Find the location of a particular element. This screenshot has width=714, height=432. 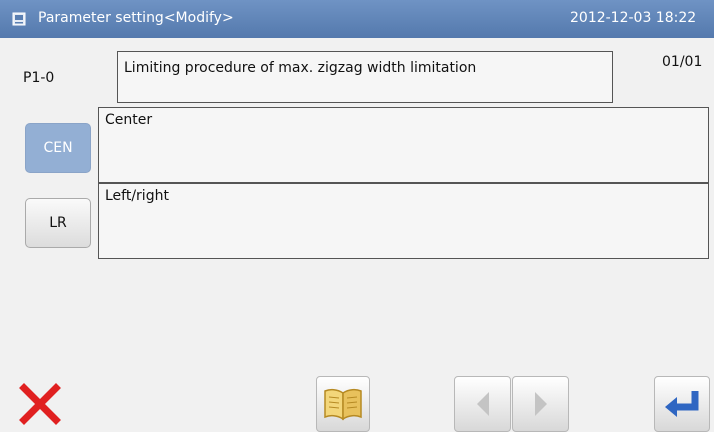

previous-page-button is located at coordinates (482, 404).